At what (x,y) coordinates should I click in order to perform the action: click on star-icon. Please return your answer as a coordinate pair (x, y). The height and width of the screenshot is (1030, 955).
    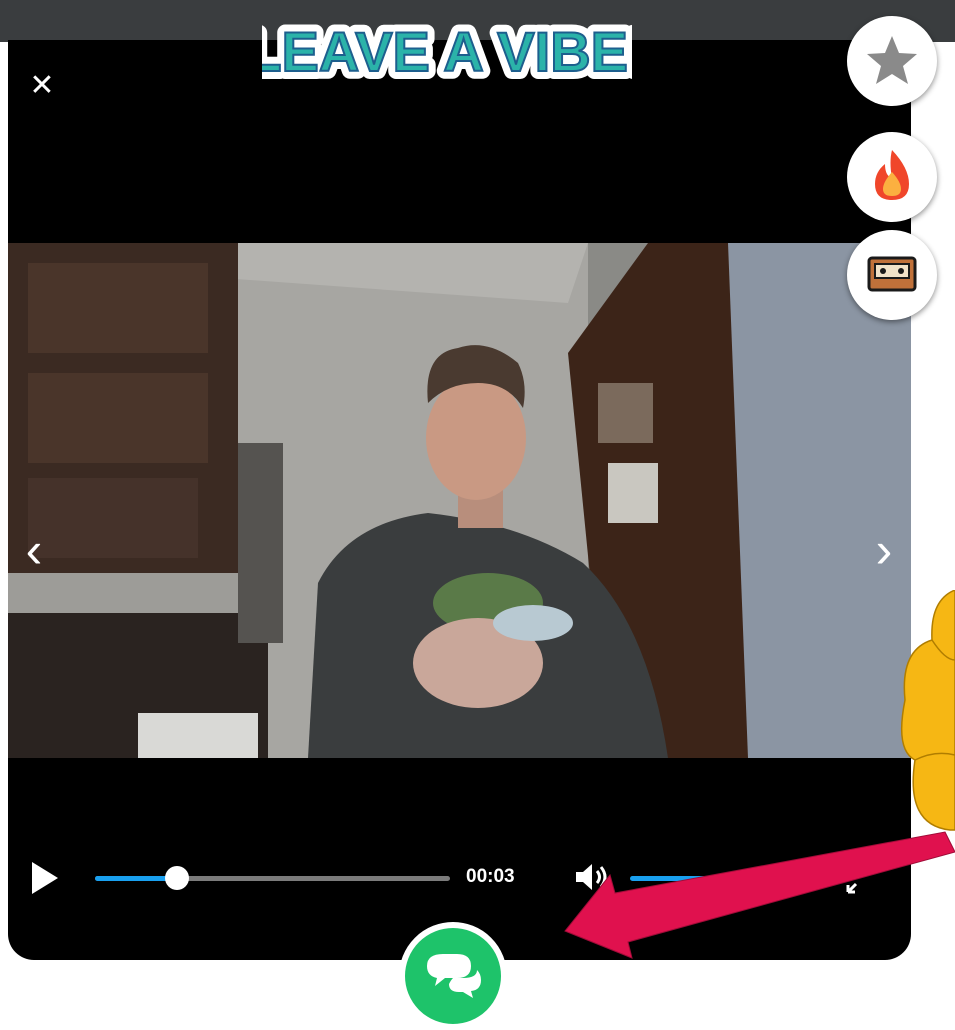
    Looking at the image, I should click on (892, 60).